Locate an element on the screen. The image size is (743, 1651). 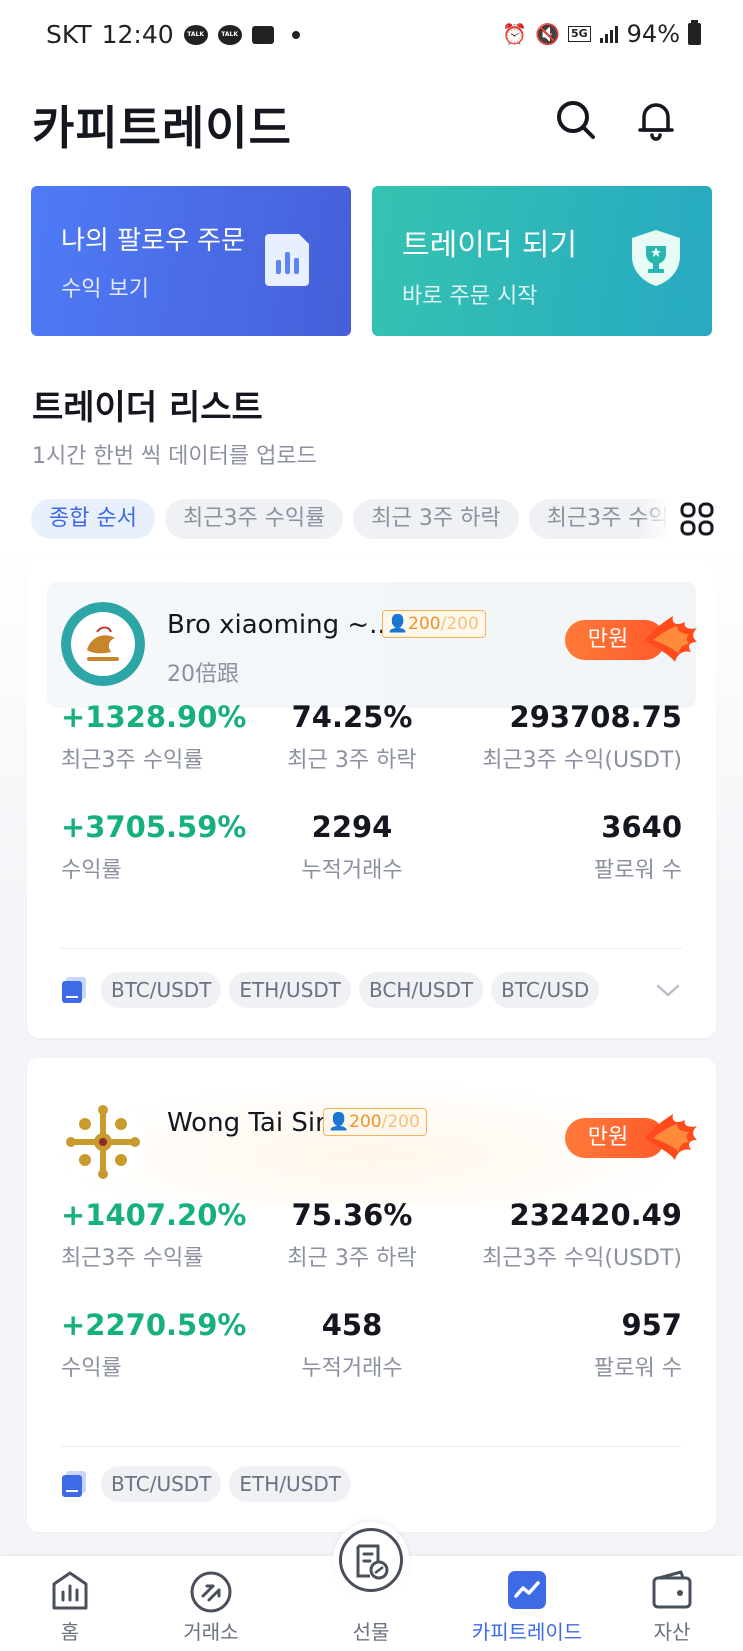
alarm-icon: ⏰ is located at coordinates (515, 34).